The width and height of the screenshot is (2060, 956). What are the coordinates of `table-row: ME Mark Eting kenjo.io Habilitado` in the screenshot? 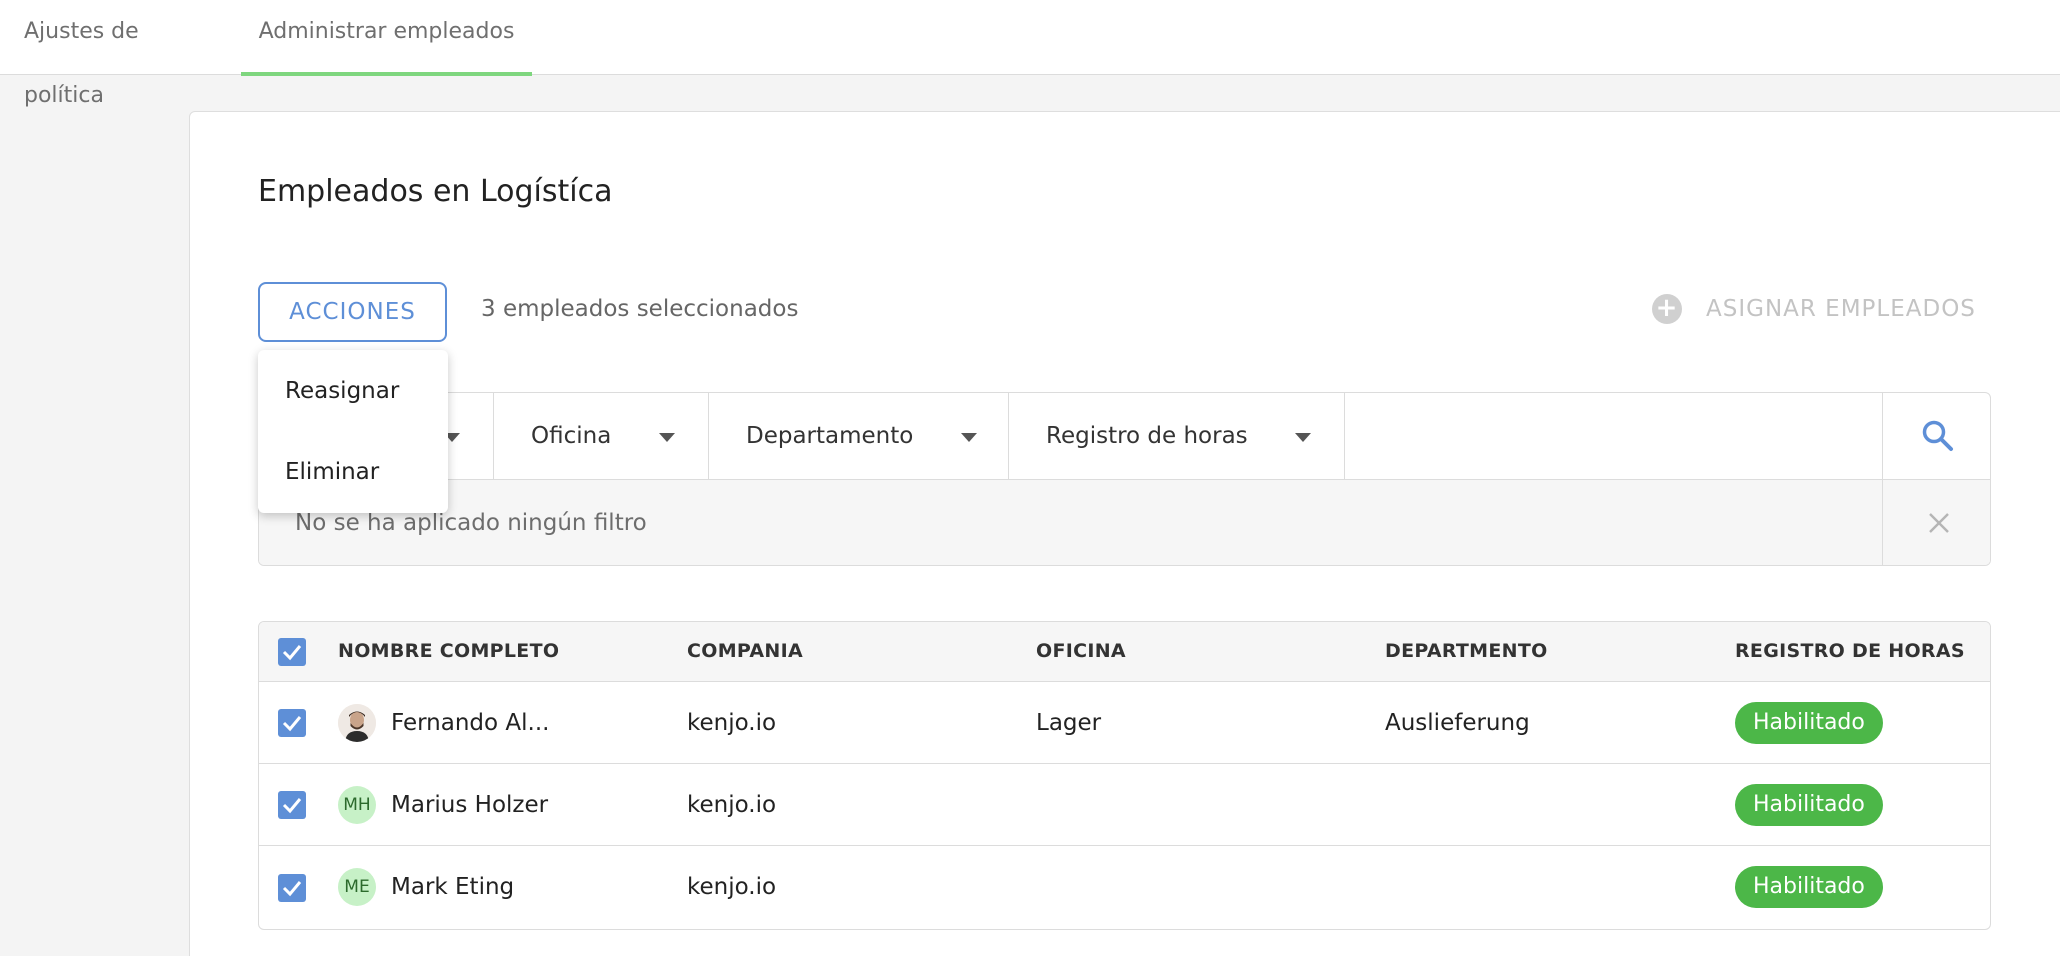 It's located at (1124, 887).